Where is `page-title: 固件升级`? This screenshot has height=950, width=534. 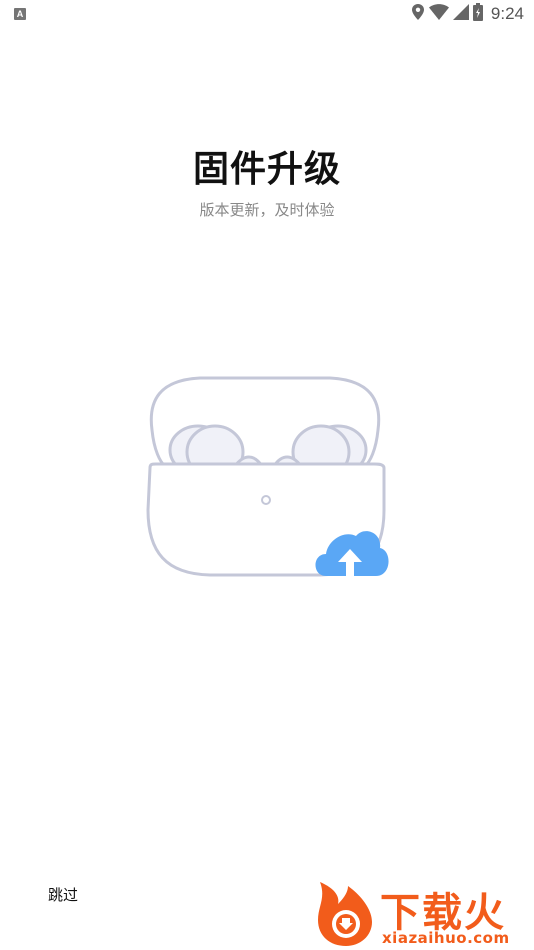 page-title: 固件升级 is located at coordinates (266, 169).